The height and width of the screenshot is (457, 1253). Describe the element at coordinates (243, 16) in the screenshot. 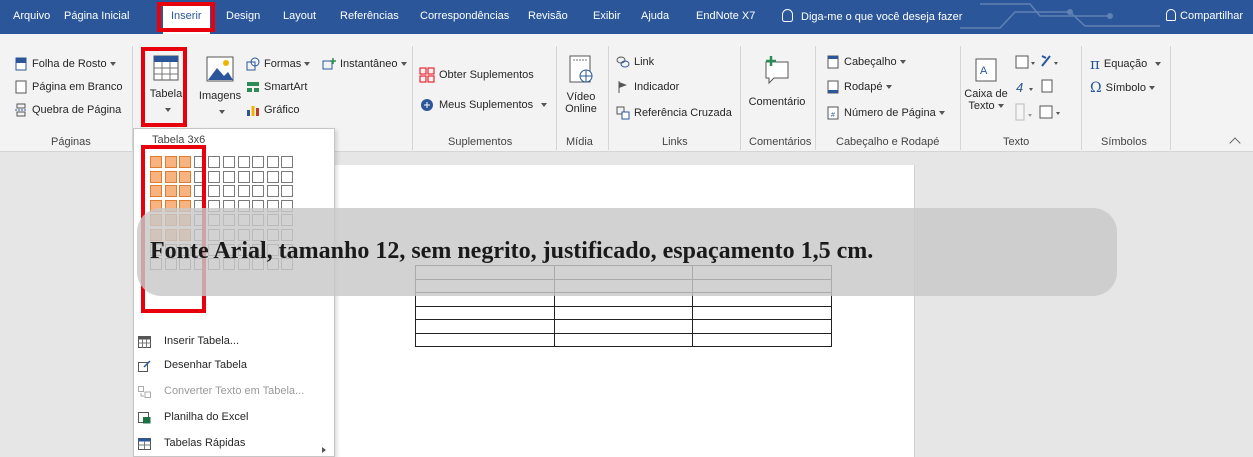

I see `tab-design: Design` at that location.